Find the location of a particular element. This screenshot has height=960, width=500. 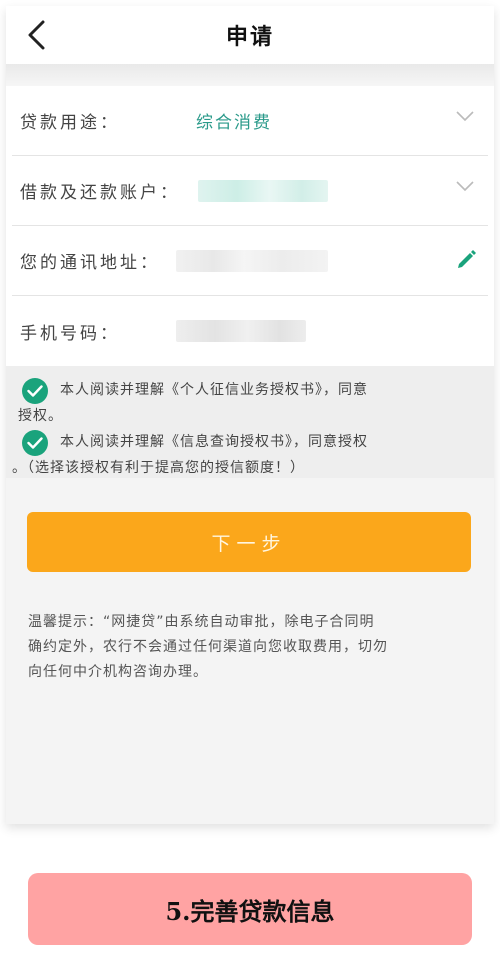

address-row: 您的通讯地址： is located at coordinates (250, 261).